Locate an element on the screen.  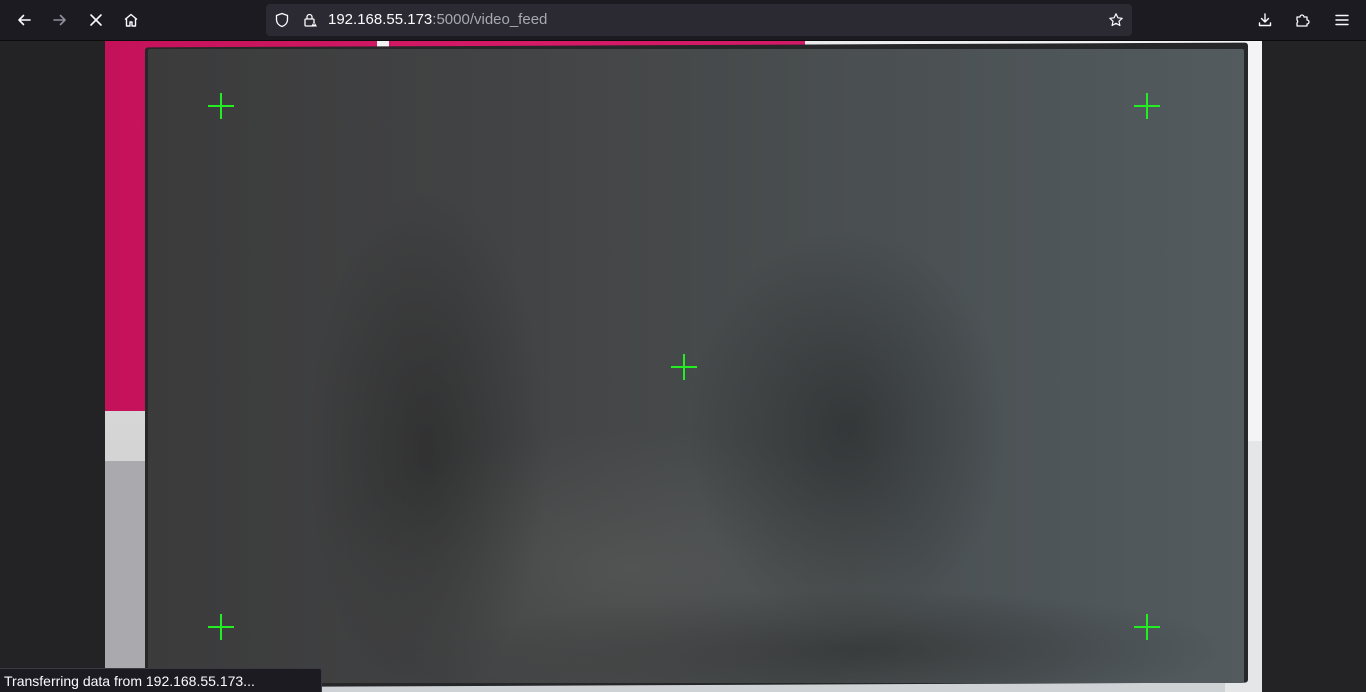
close-icon is located at coordinates (96, 20).